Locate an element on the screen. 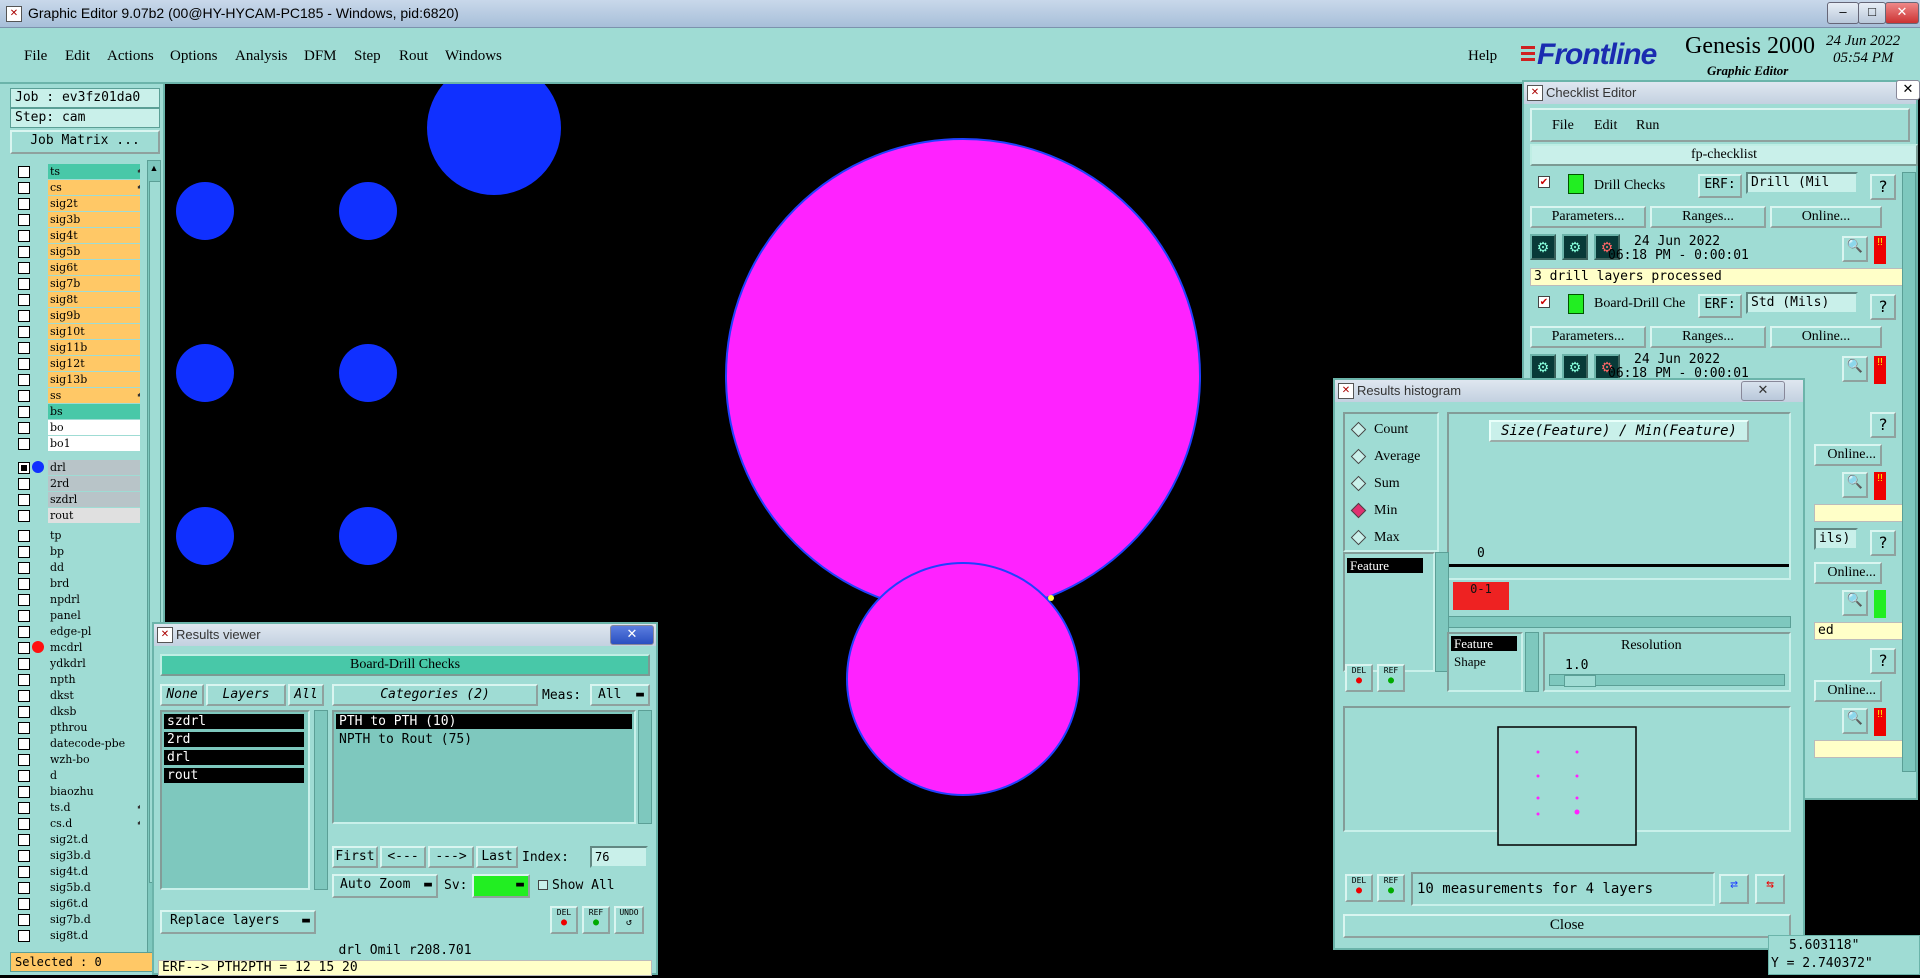 The width and height of the screenshot is (1920, 978). checklist-close-button: ✕ is located at coordinates (1908, 90).